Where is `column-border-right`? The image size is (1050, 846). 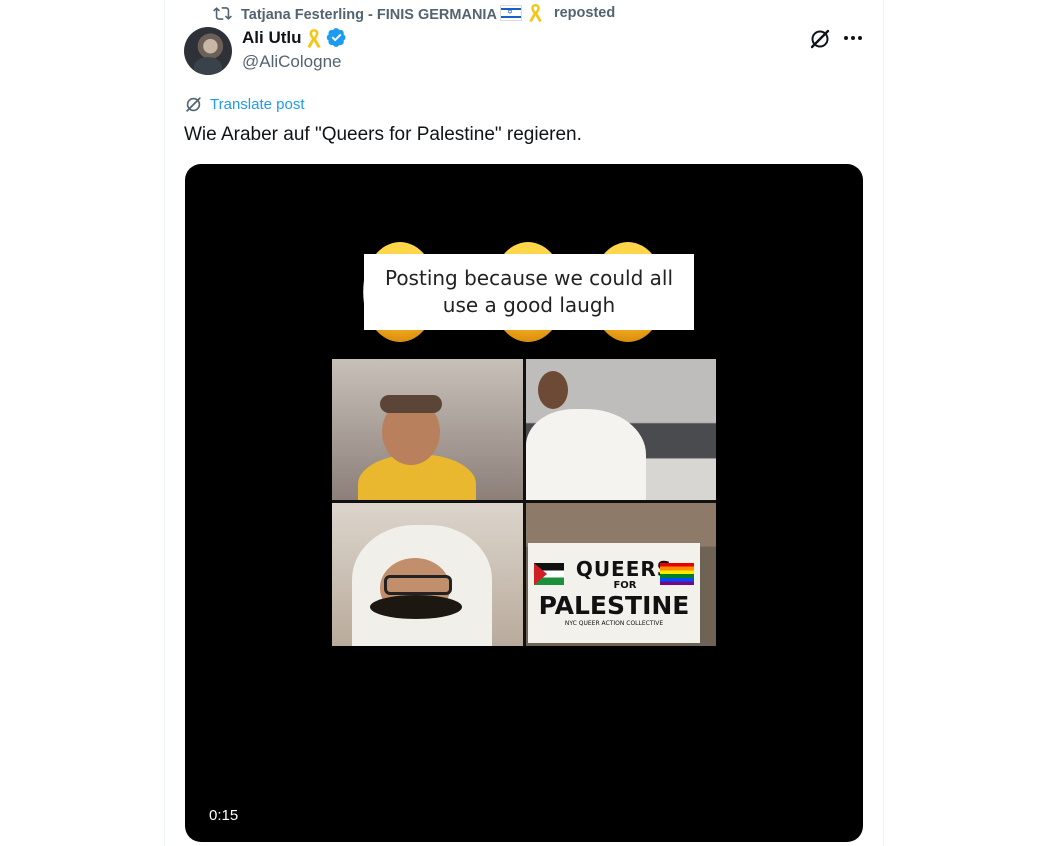 column-border-right is located at coordinates (883, 423).